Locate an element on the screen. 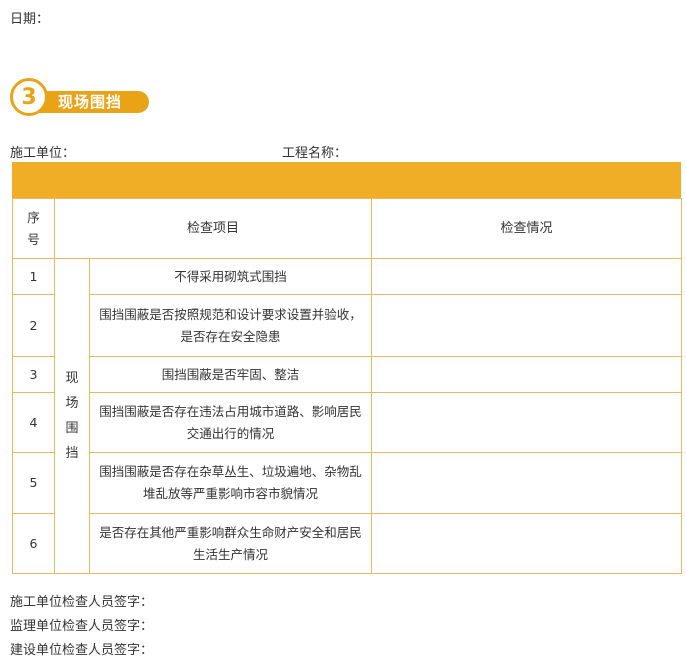  category-char: 现 is located at coordinates (72, 378).